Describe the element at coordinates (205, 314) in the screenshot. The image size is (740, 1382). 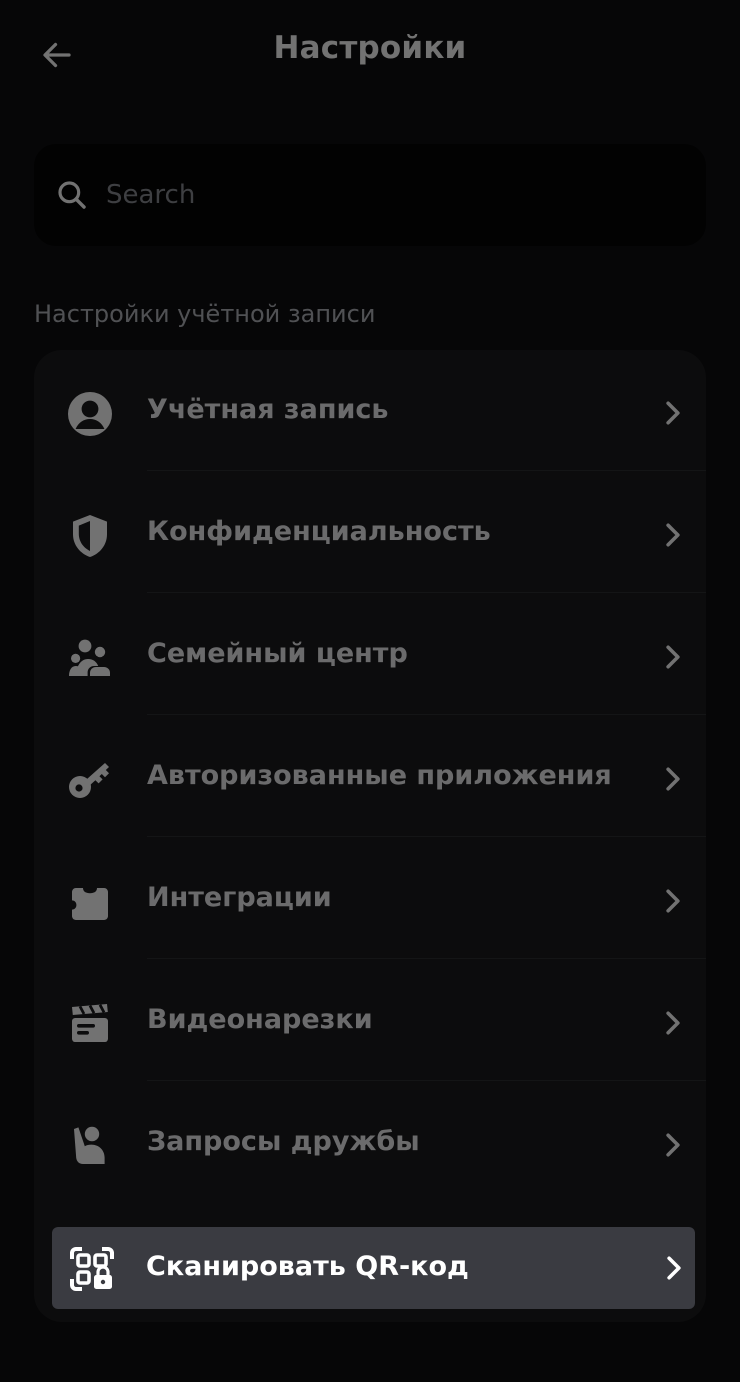
I see `section-header-account-settings: Настройки учётной записи` at that location.